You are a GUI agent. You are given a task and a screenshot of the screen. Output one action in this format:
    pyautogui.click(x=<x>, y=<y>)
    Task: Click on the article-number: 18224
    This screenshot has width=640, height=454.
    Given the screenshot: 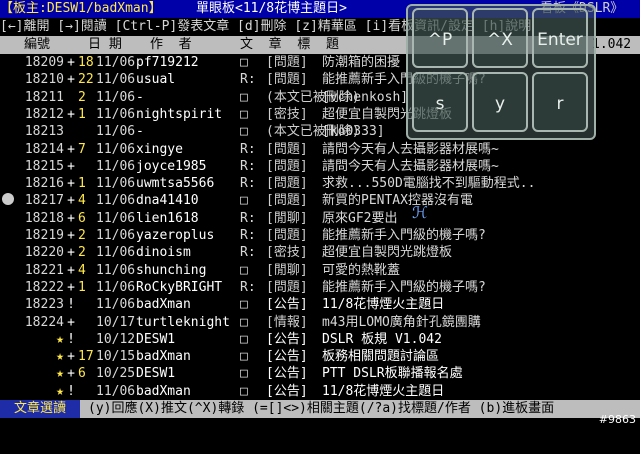 What is the action you would take?
    pyautogui.click(x=44, y=322)
    